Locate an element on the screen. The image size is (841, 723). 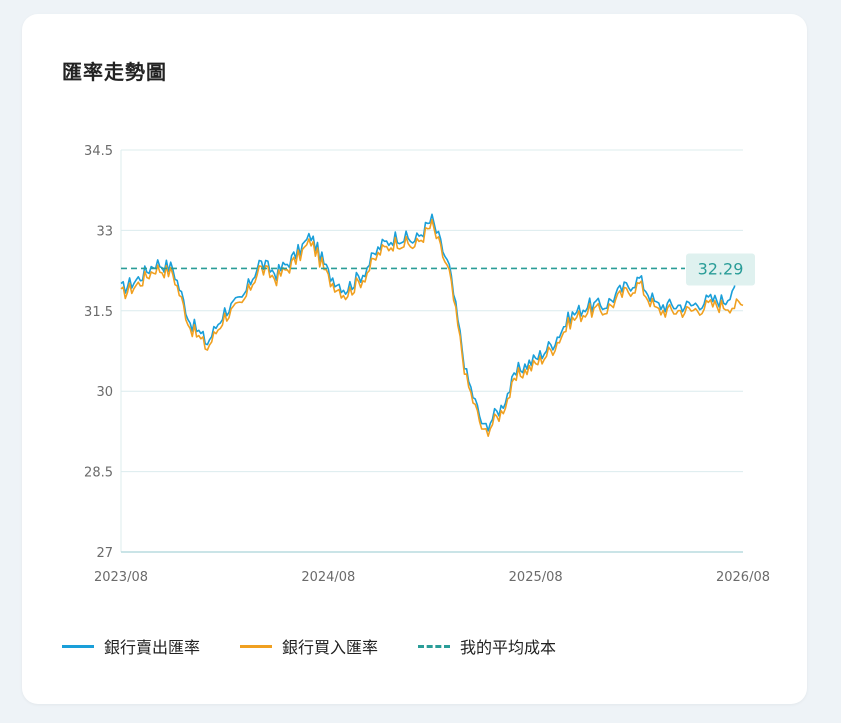
legend-item-sell: 銀行賣出匯率 is located at coordinates (131, 646).